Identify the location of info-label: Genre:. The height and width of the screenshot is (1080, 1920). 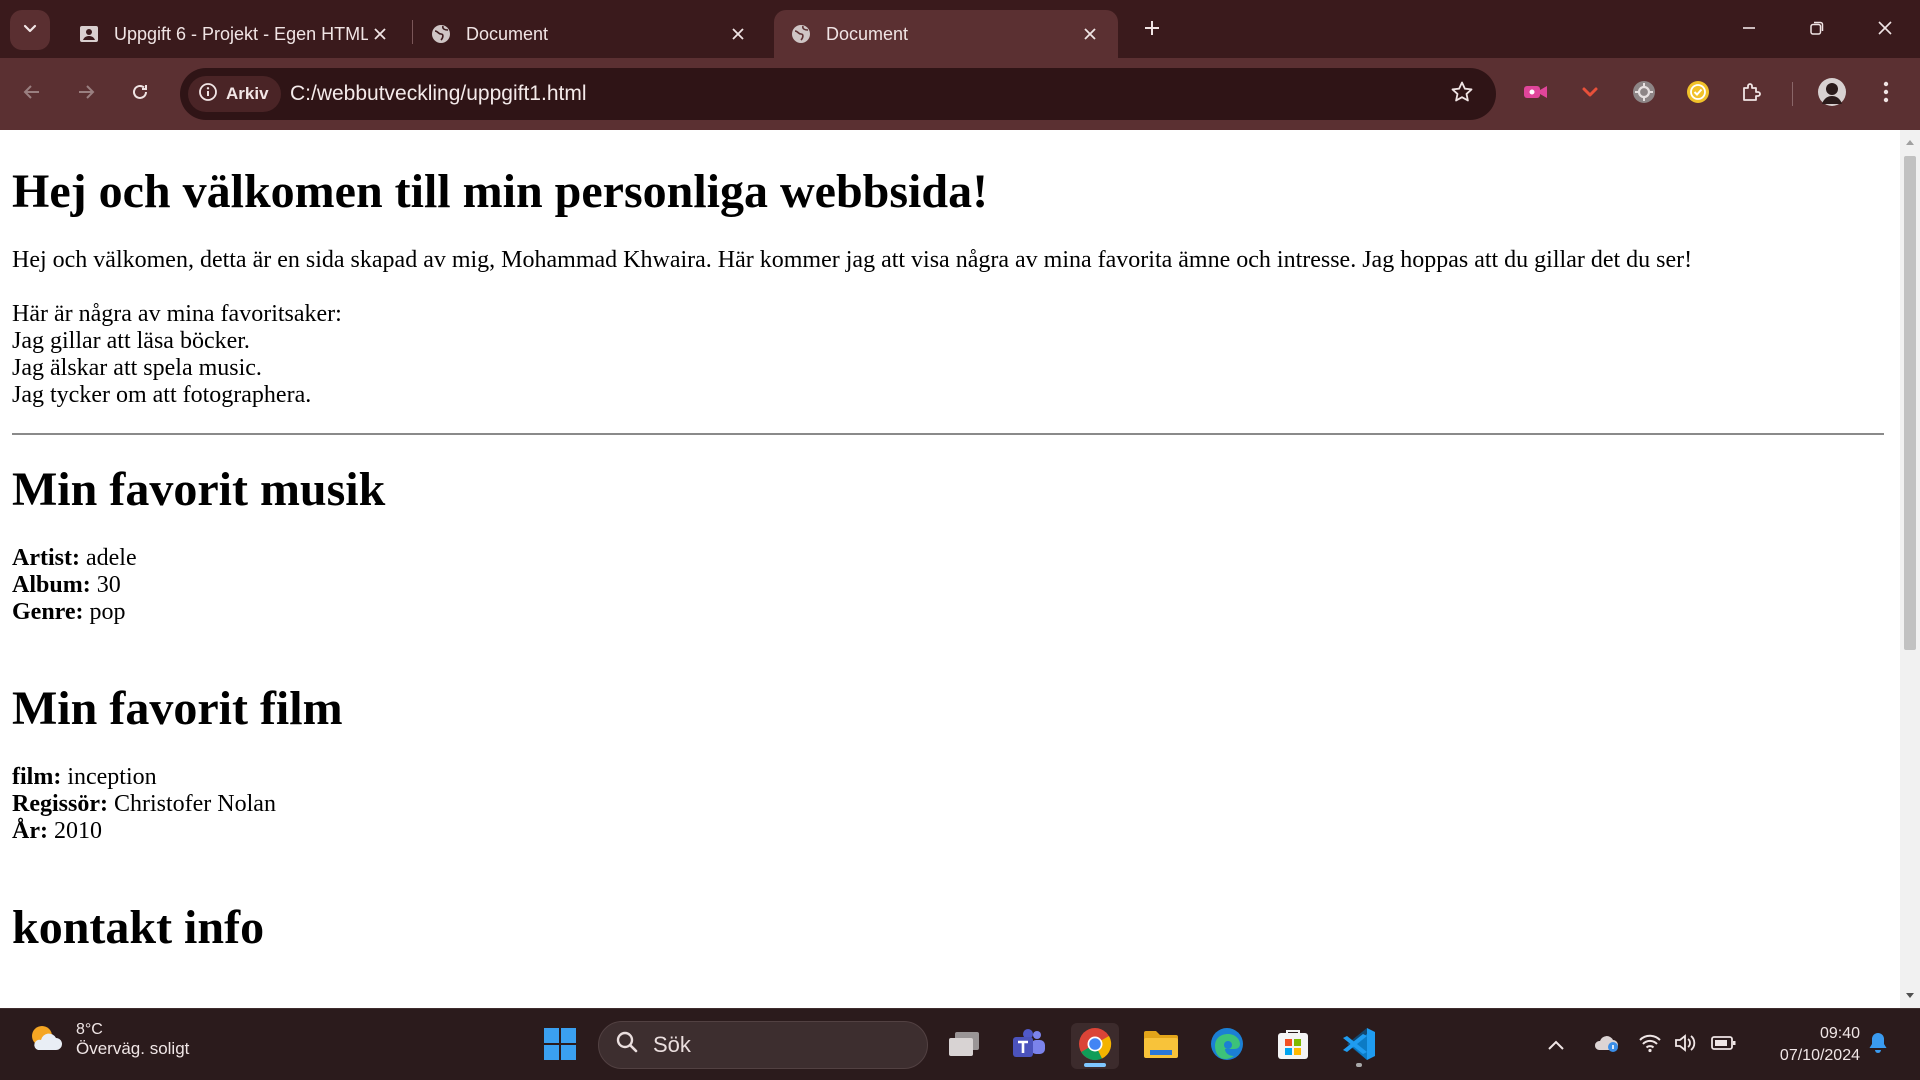
(48, 612).